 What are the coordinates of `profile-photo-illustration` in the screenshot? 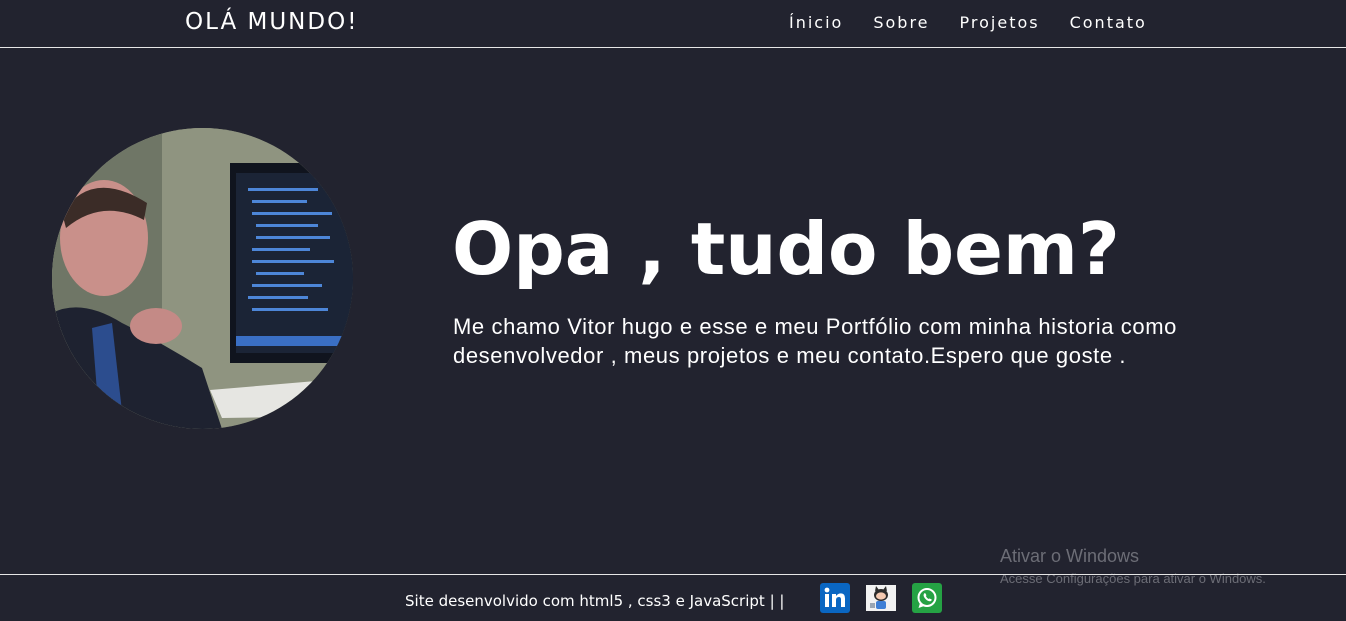 It's located at (202, 278).